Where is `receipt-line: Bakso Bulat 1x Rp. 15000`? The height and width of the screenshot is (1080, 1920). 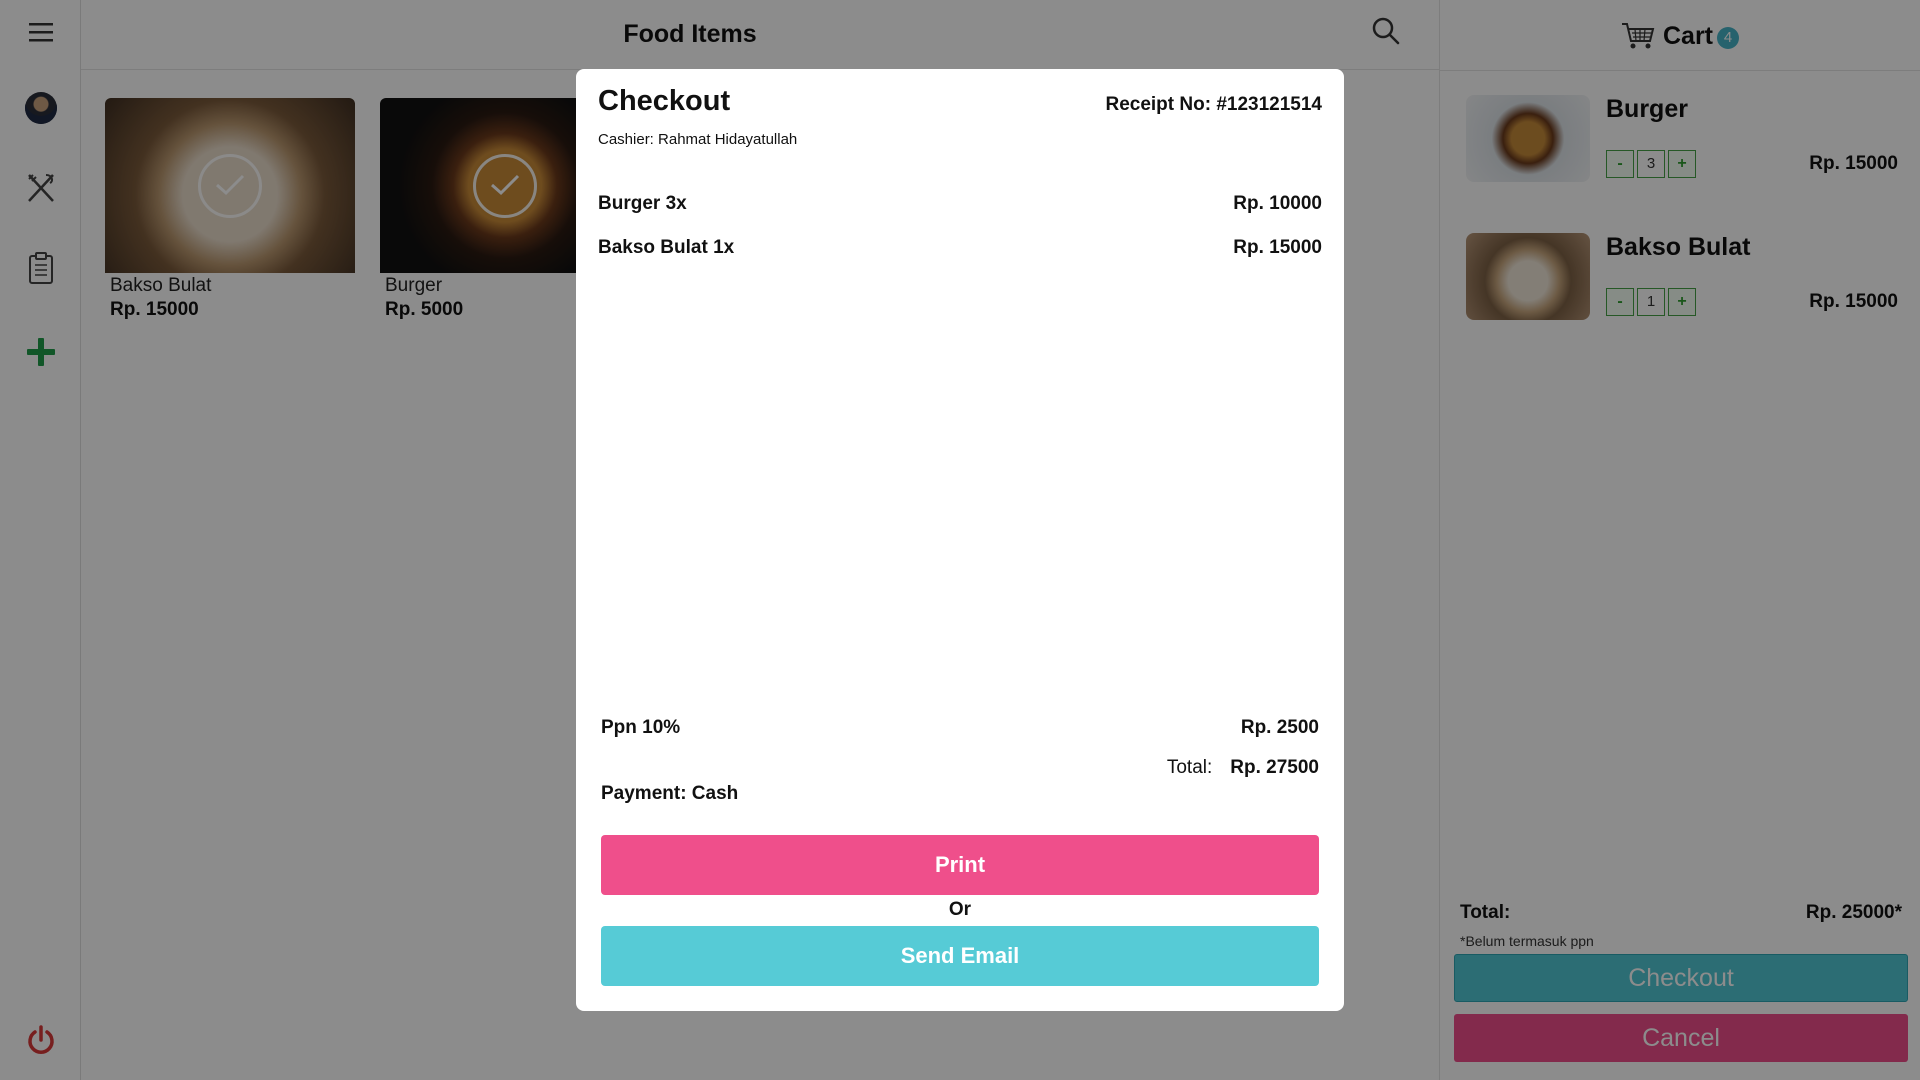 receipt-line: Bakso Bulat 1x Rp. 15000 is located at coordinates (960, 250).